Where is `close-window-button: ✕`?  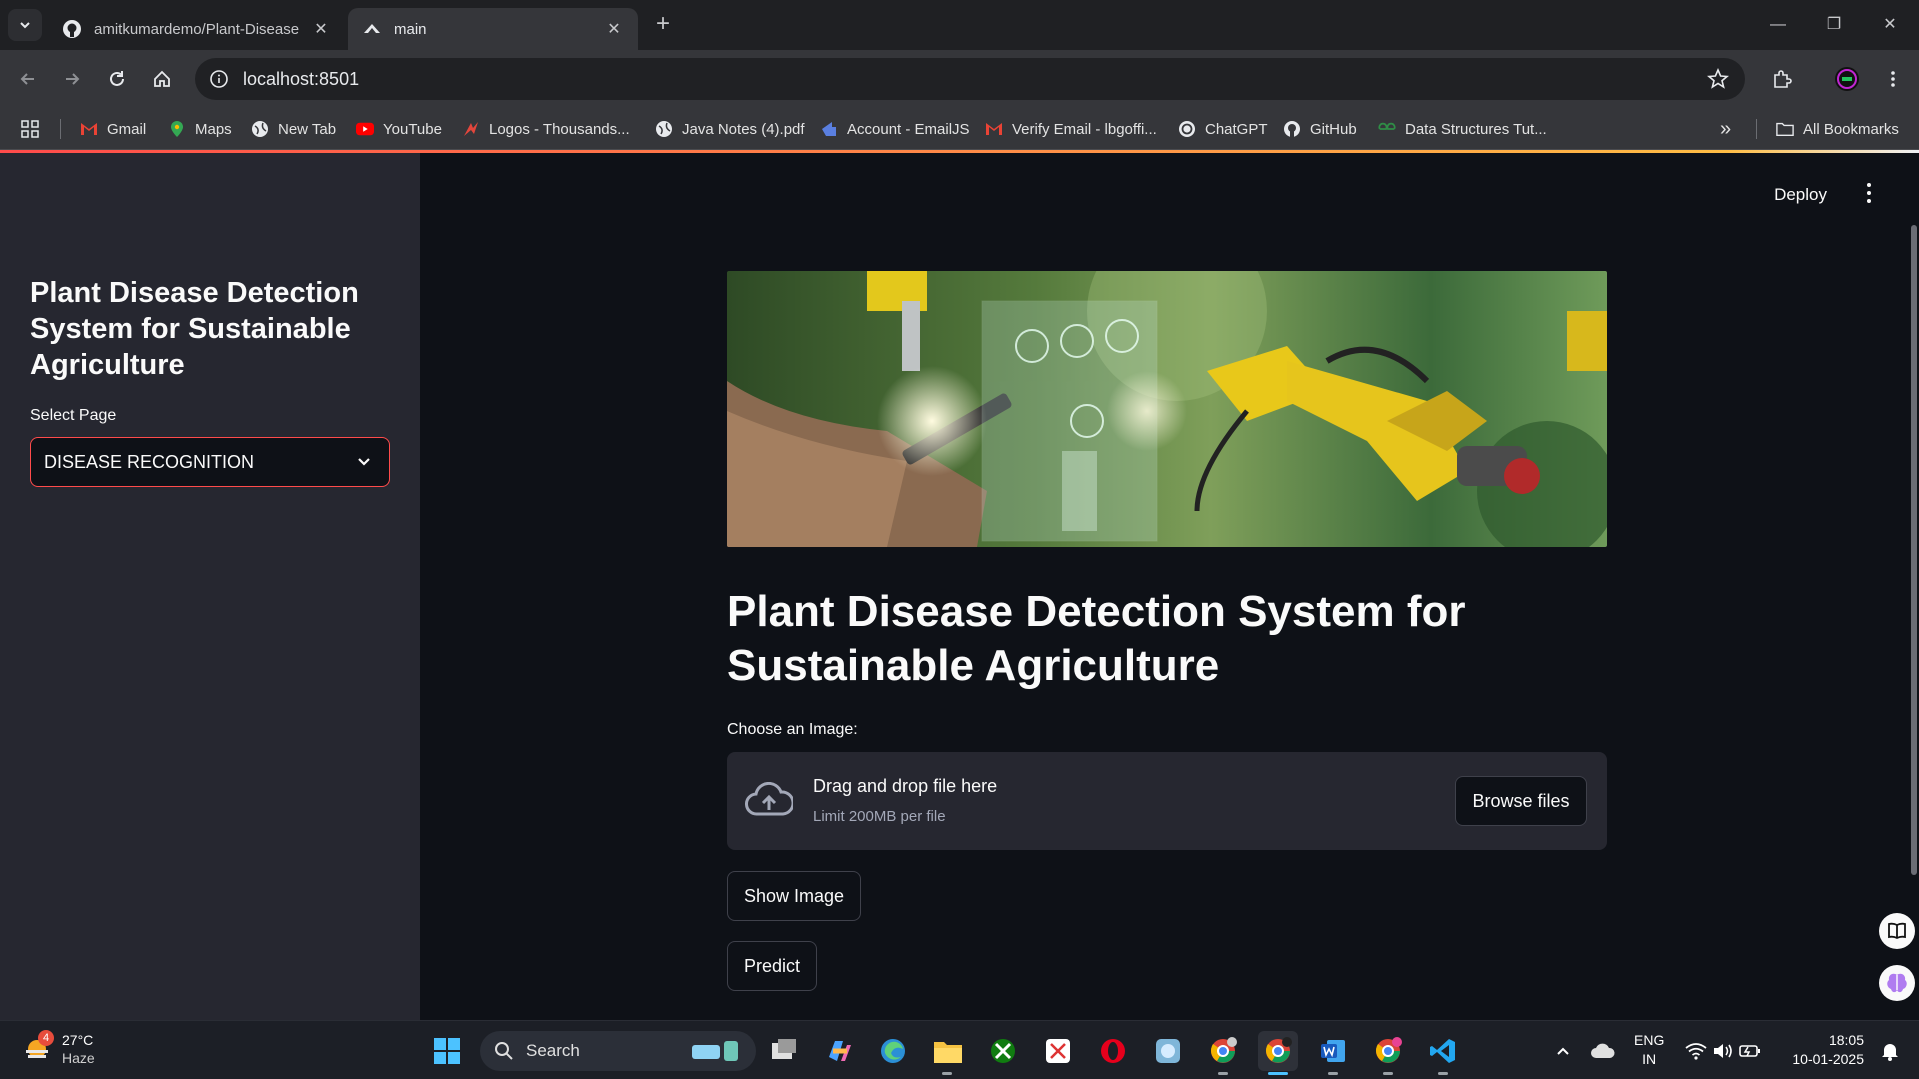
close-window-button: ✕ is located at coordinates (1890, 25).